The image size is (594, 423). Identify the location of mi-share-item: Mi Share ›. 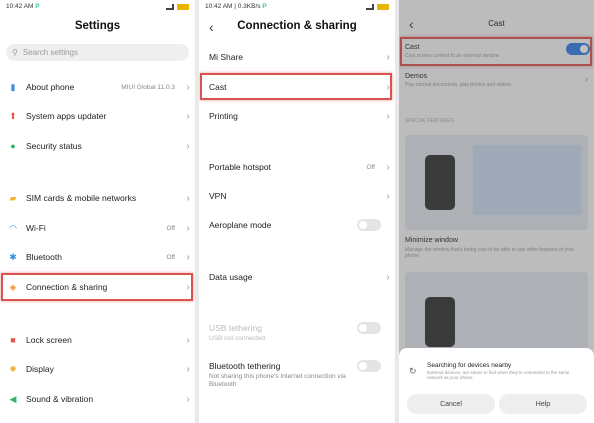
(297, 57).